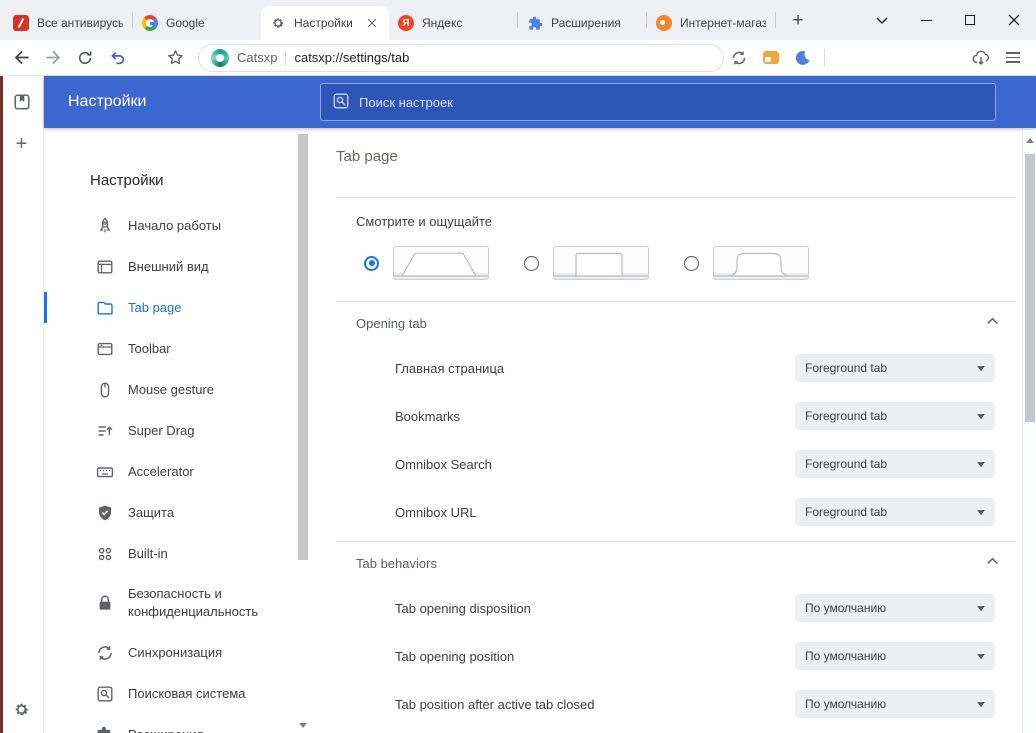  What do you see at coordinates (531, 263) in the screenshot?
I see `radio-square` at bounding box center [531, 263].